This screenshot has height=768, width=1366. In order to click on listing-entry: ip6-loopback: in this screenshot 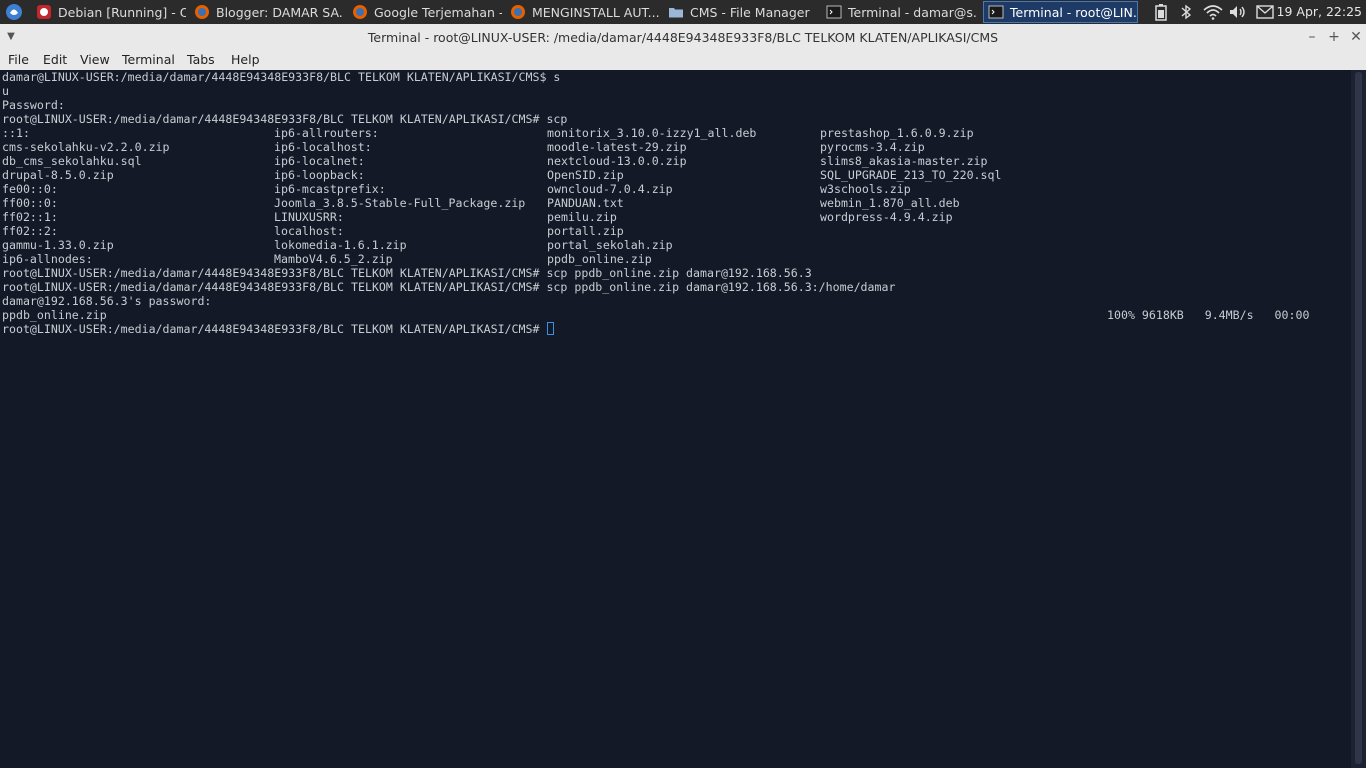, I will do `click(319, 175)`.